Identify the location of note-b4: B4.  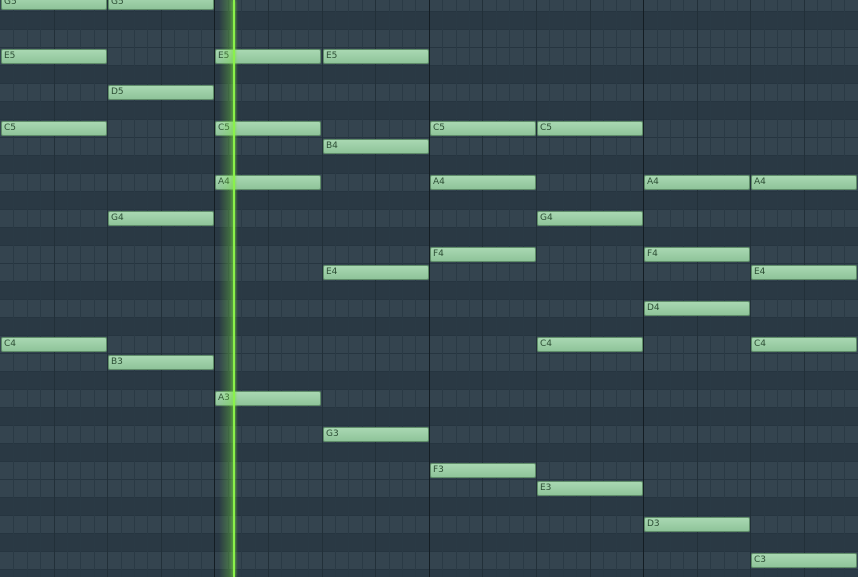
(376, 146).